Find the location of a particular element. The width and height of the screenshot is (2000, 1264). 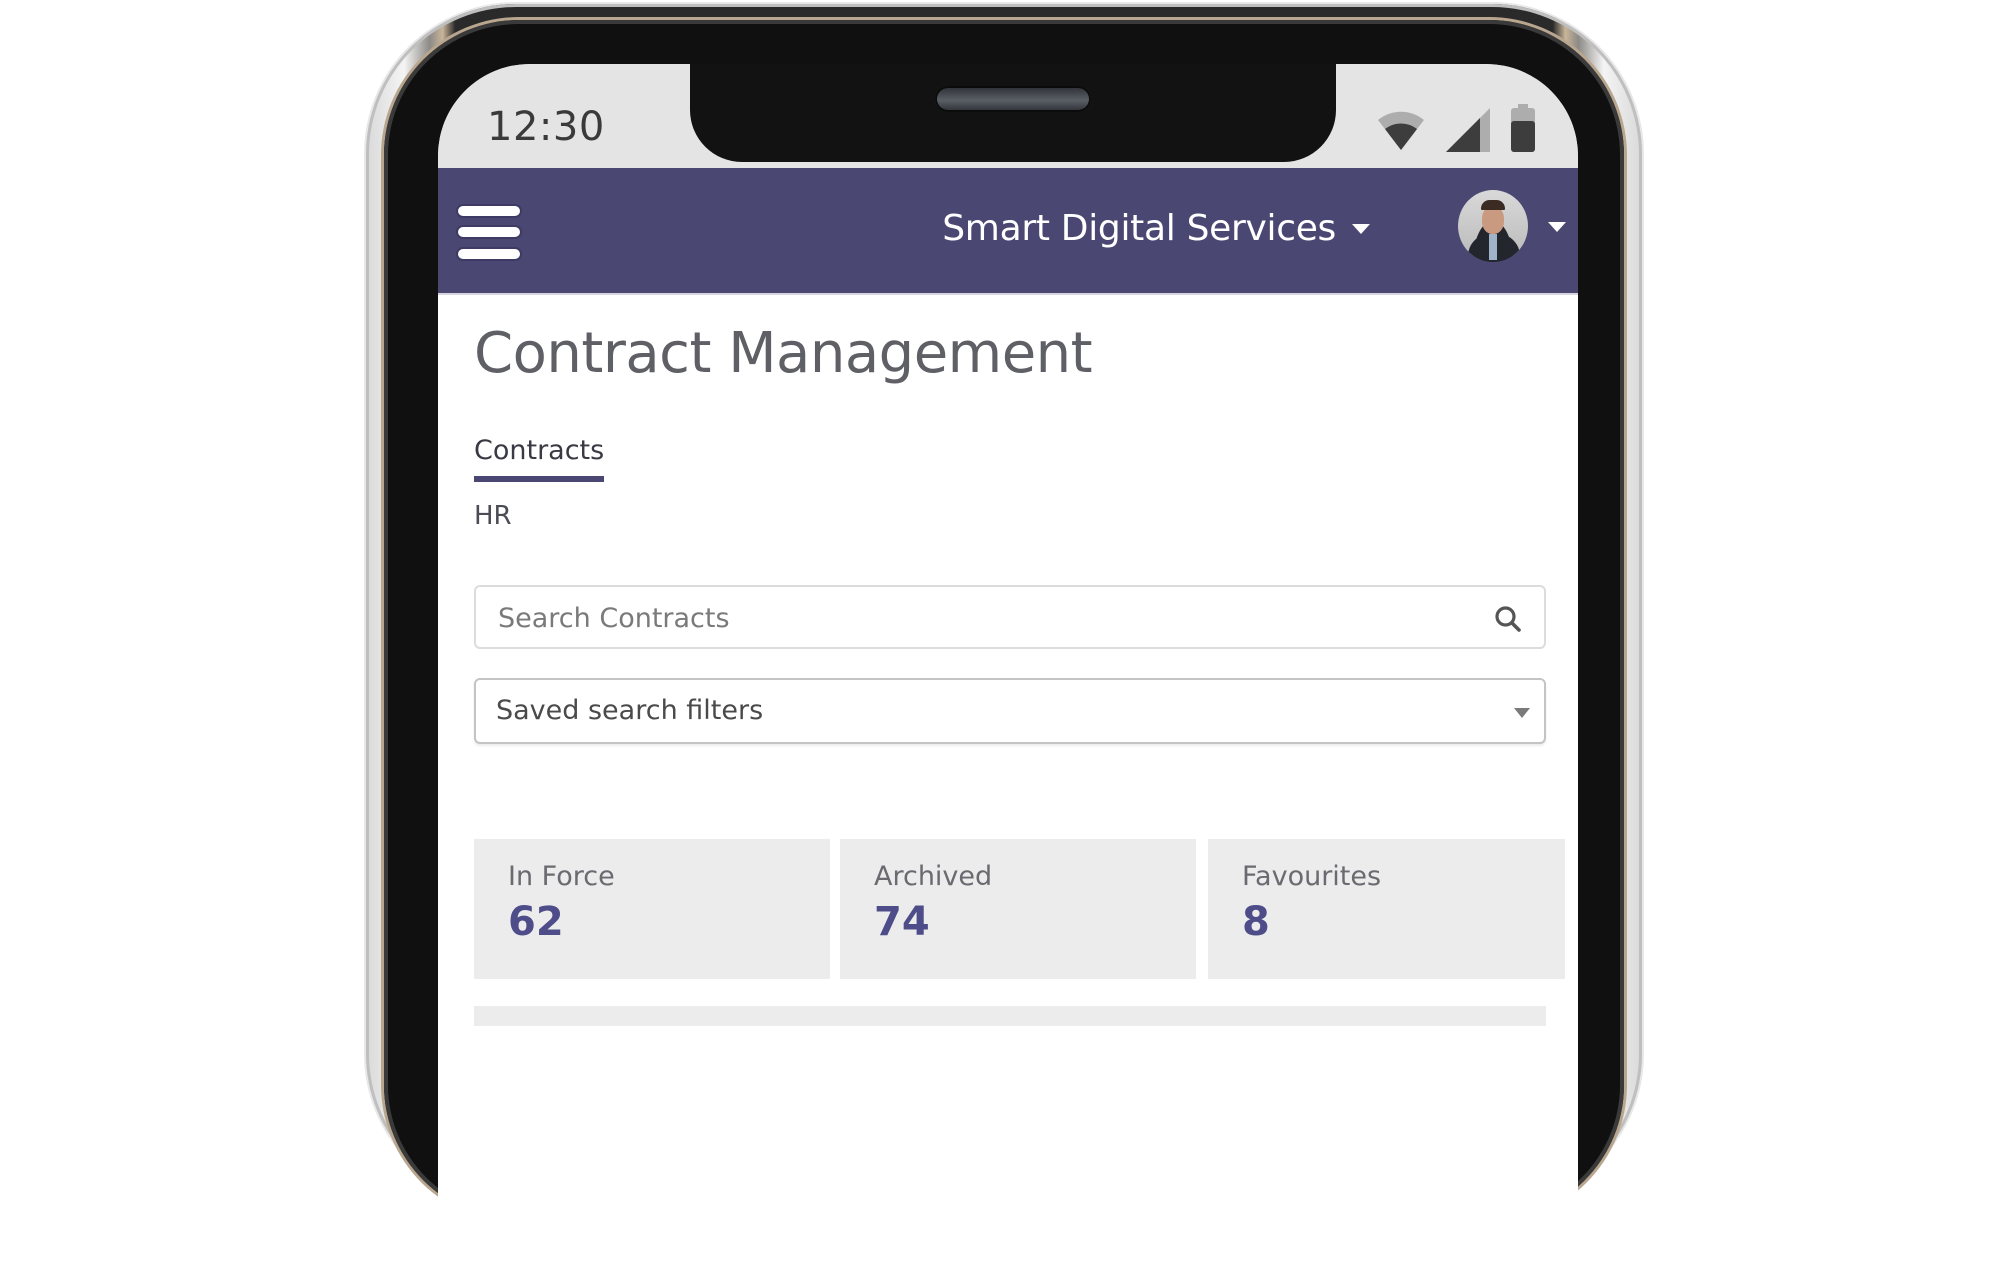

app-header: Smart Digital Services is located at coordinates (1008, 231).